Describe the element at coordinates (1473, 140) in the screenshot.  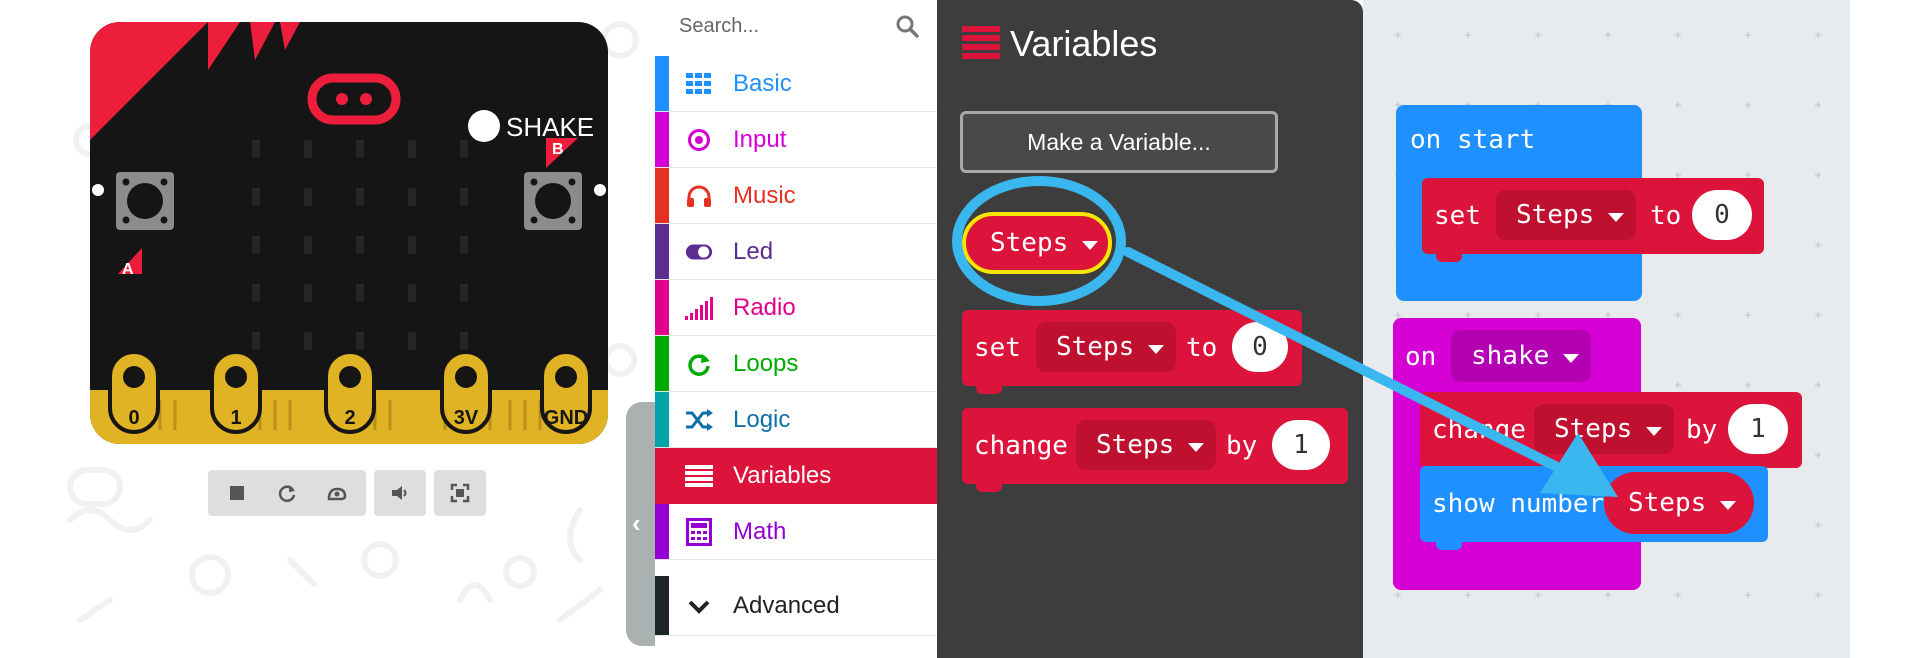
I see `block-label: on start` at that location.